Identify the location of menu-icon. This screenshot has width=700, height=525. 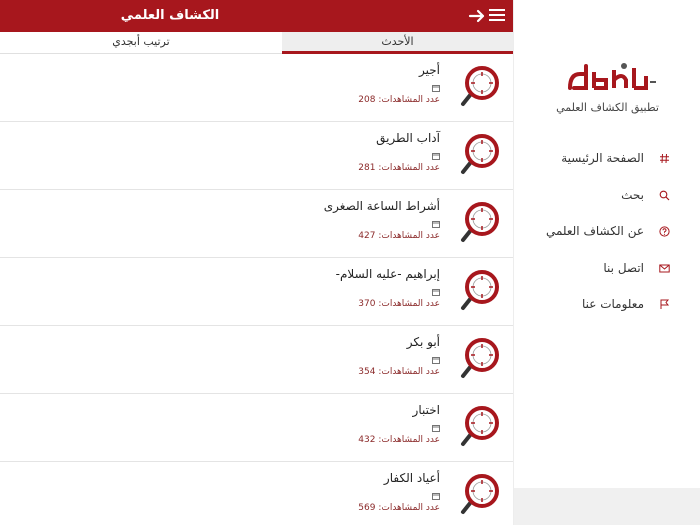
(497, 16).